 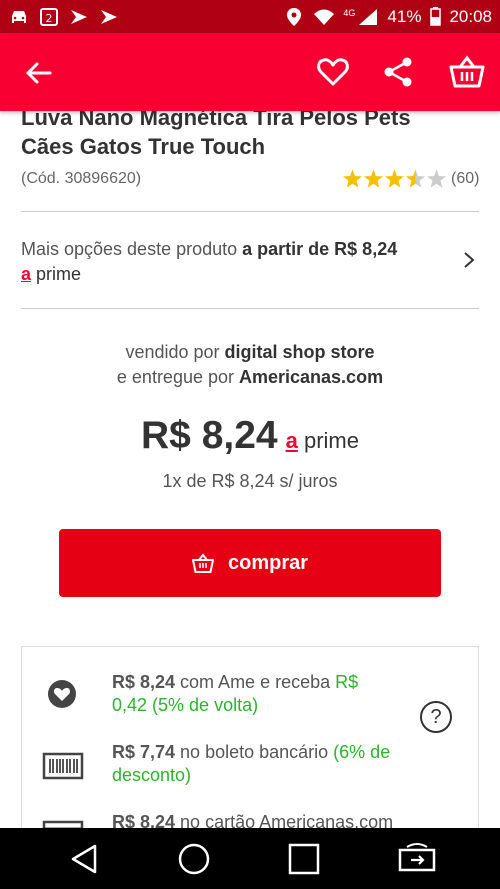 What do you see at coordinates (64, 766) in the screenshot?
I see `barcode-icon` at bounding box center [64, 766].